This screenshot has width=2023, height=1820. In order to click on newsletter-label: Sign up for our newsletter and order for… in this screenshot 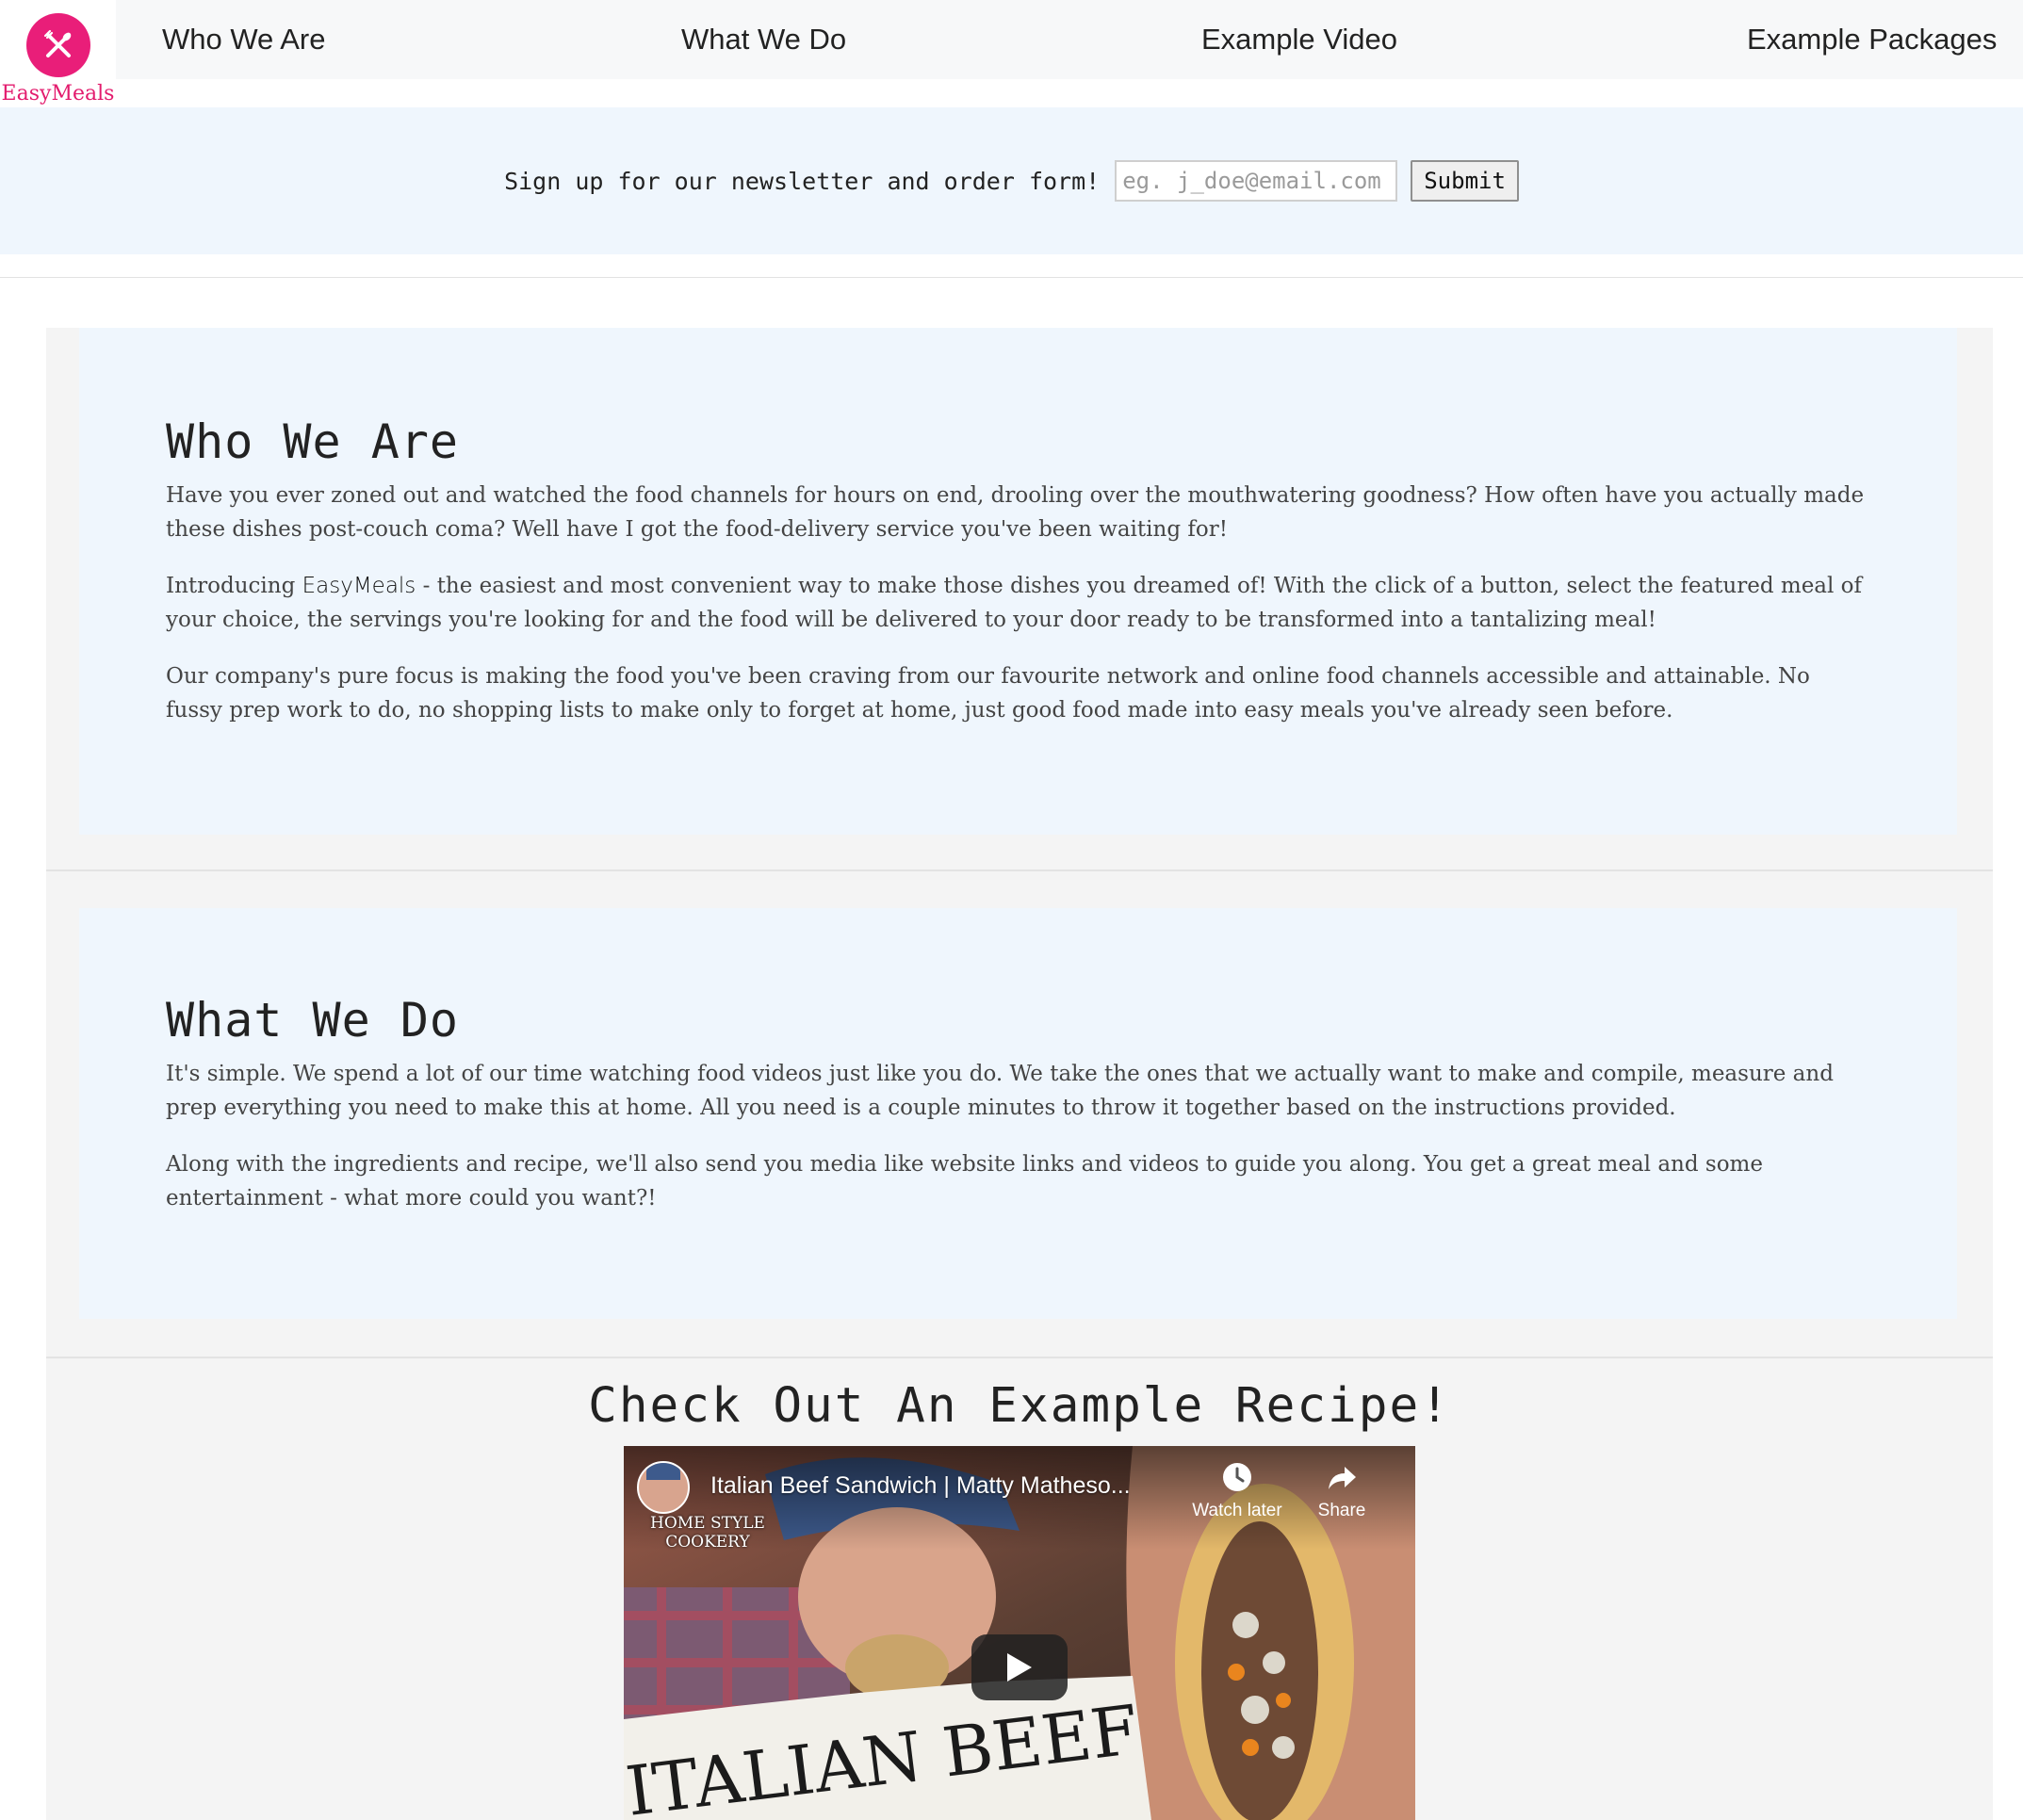, I will do `click(802, 181)`.